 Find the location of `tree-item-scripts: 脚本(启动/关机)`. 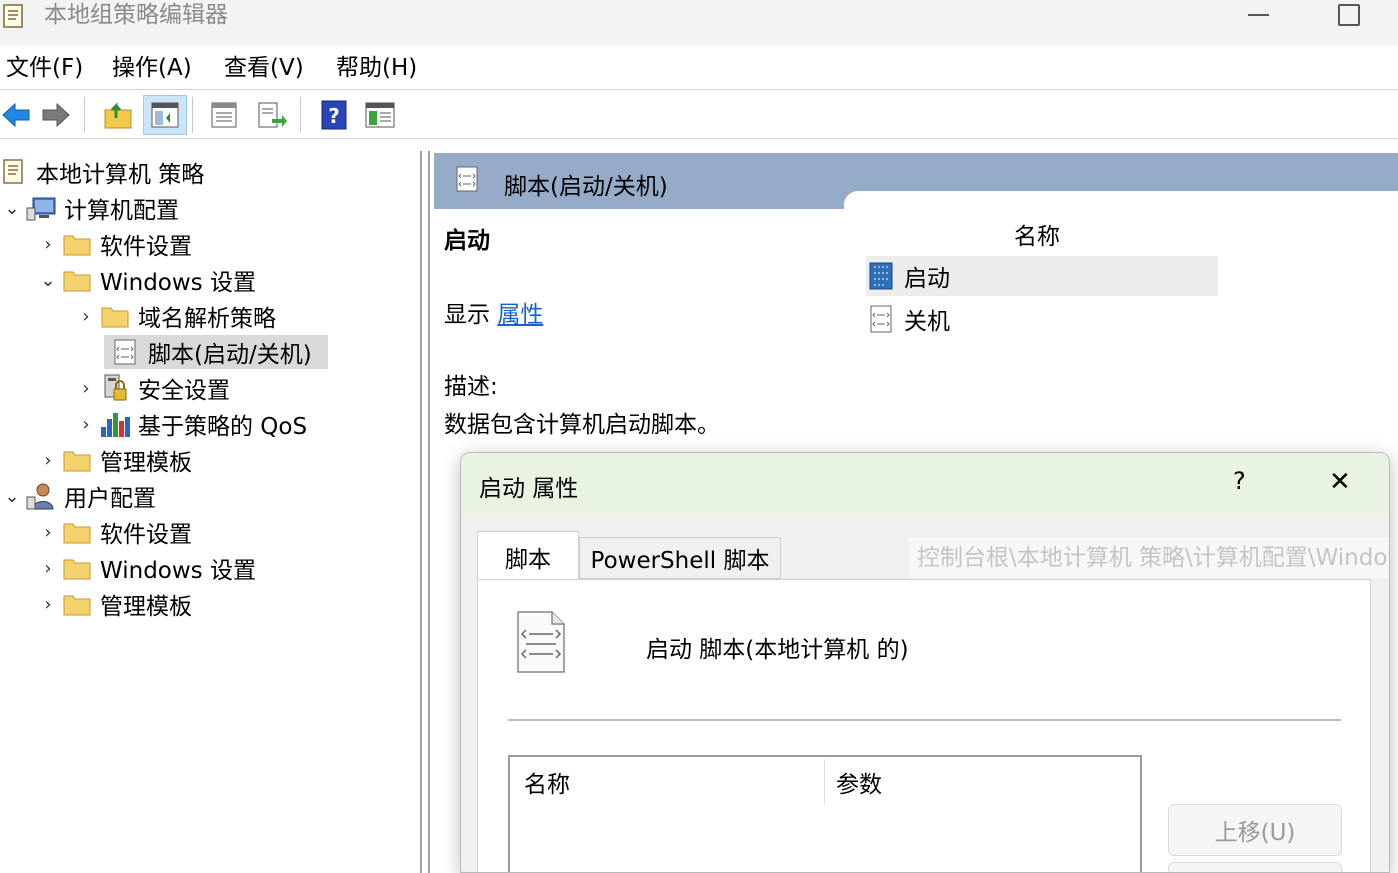

tree-item-scripts: 脚本(启动/关机) is located at coordinates (216, 352).